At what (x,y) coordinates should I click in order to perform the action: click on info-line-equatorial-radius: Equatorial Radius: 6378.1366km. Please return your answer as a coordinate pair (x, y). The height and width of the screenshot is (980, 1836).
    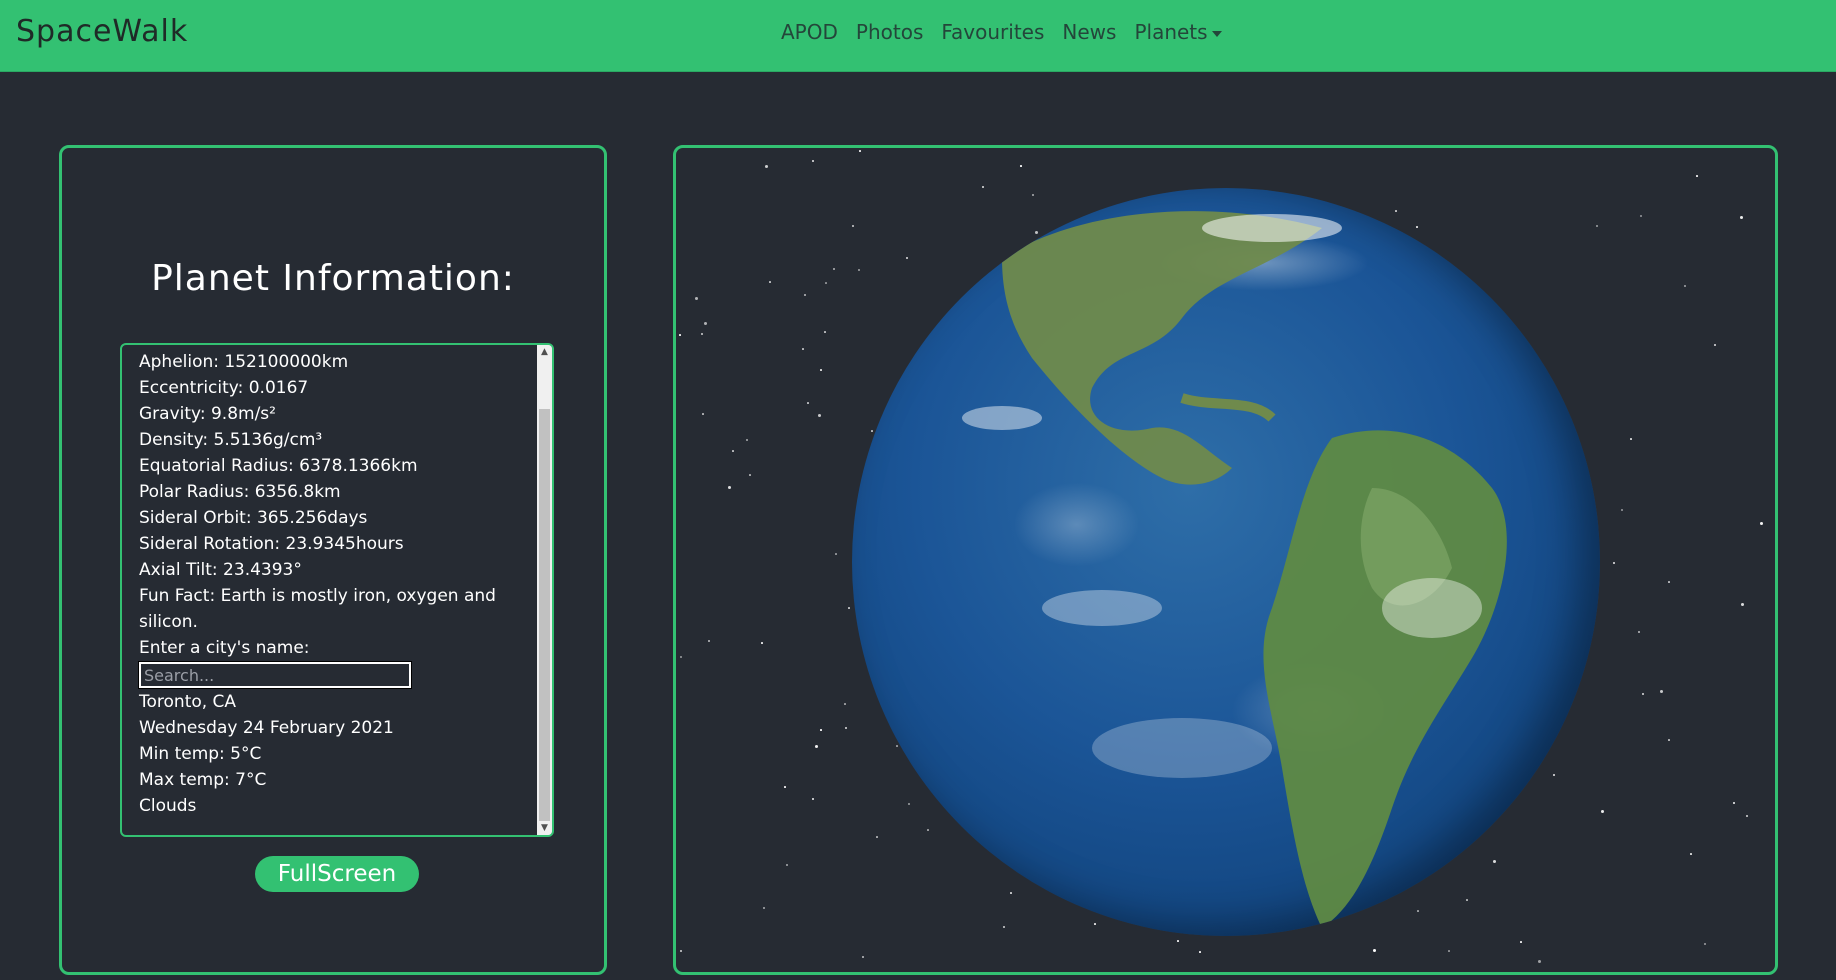
    Looking at the image, I should click on (278, 466).